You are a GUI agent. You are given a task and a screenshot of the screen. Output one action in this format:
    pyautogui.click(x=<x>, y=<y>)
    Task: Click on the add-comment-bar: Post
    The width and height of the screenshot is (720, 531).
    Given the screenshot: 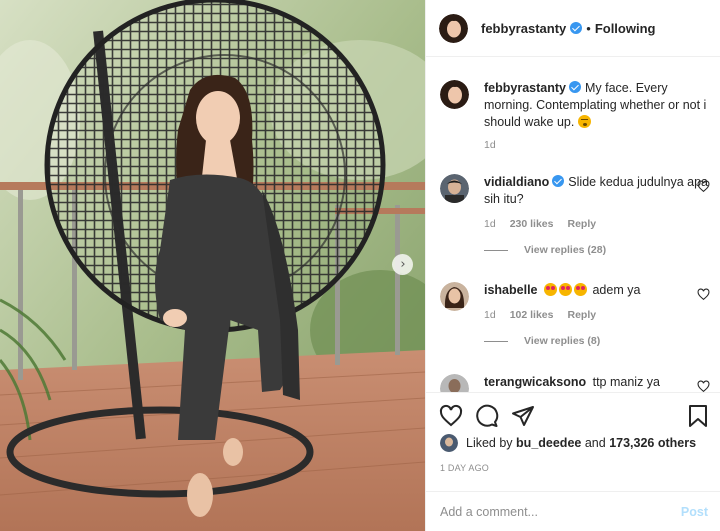 What is the action you would take?
    pyautogui.click(x=573, y=511)
    